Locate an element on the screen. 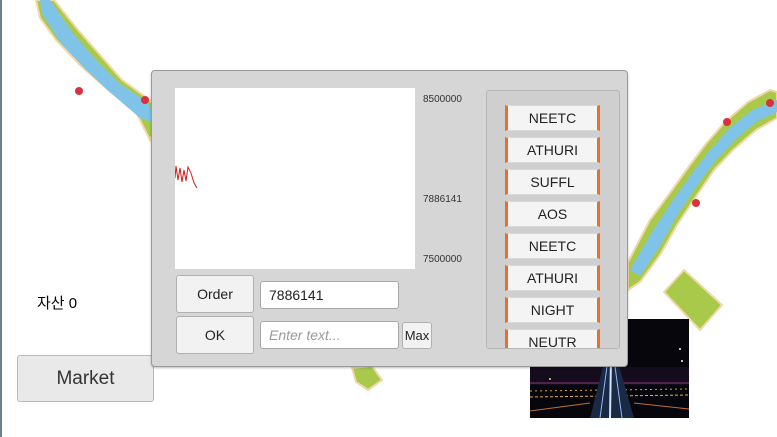 The image size is (777, 437). graph-max-label: 8500000 is located at coordinates (442, 99).